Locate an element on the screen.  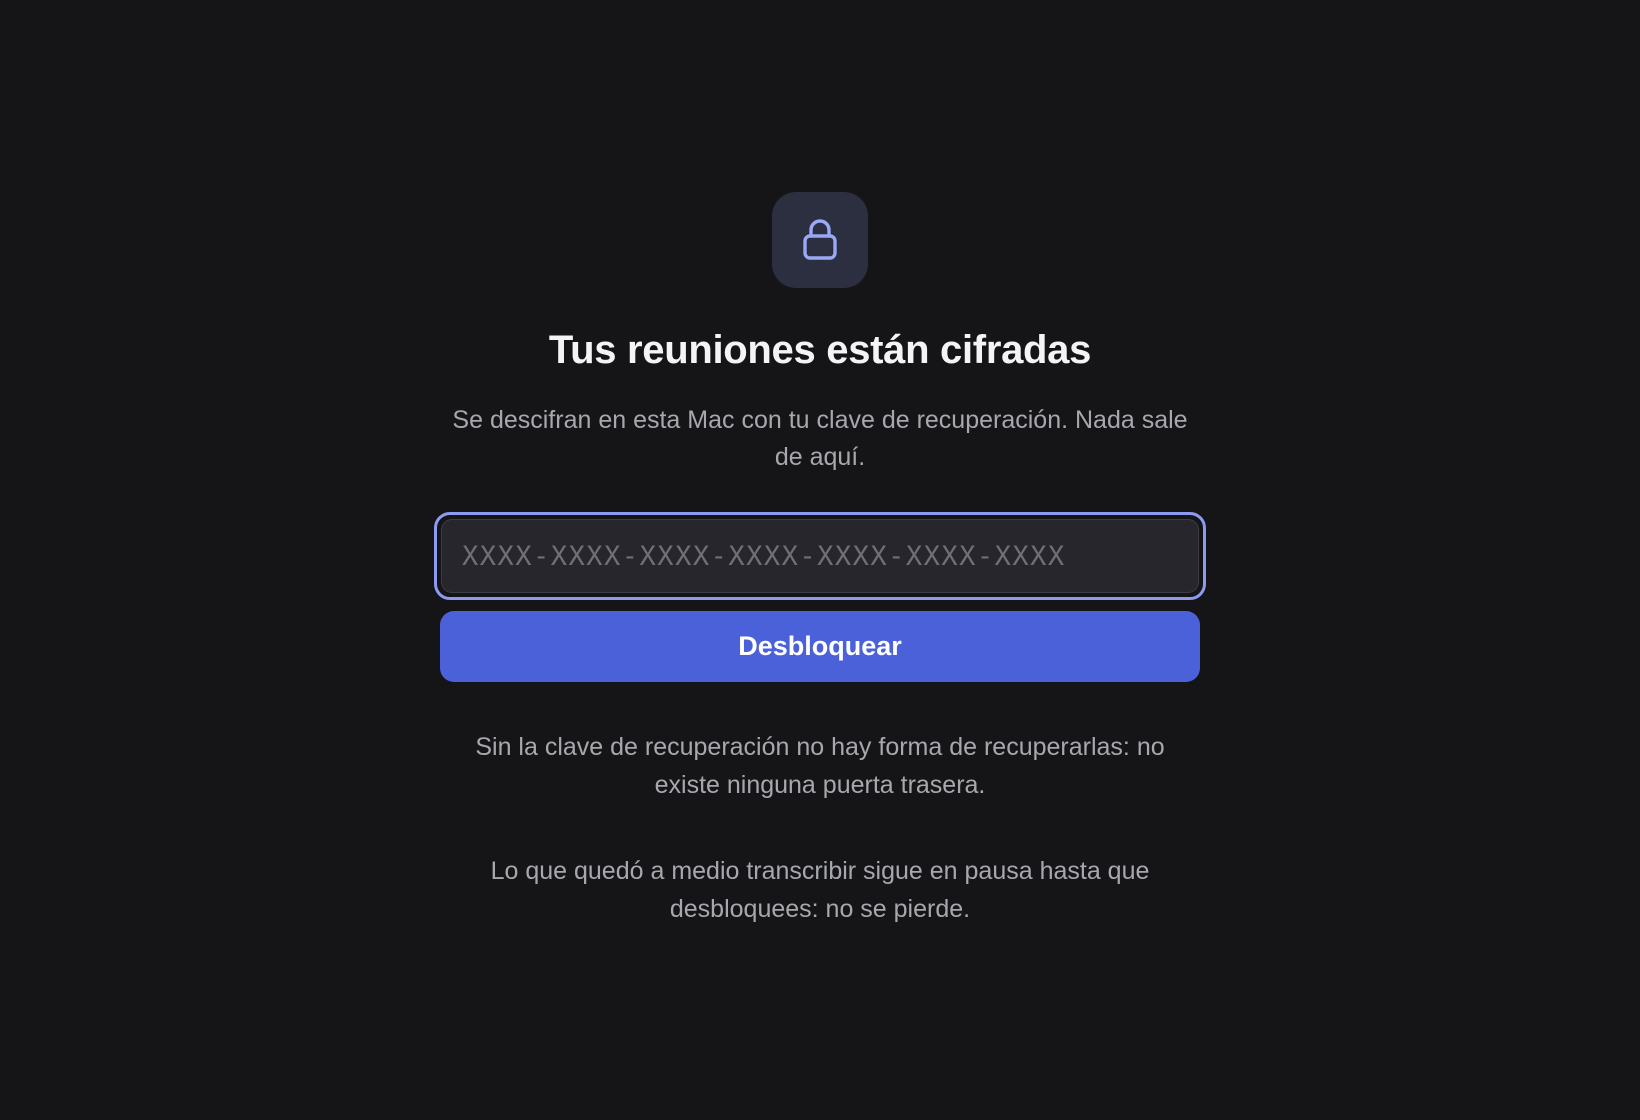
lock-badge is located at coordinates (820, 240).